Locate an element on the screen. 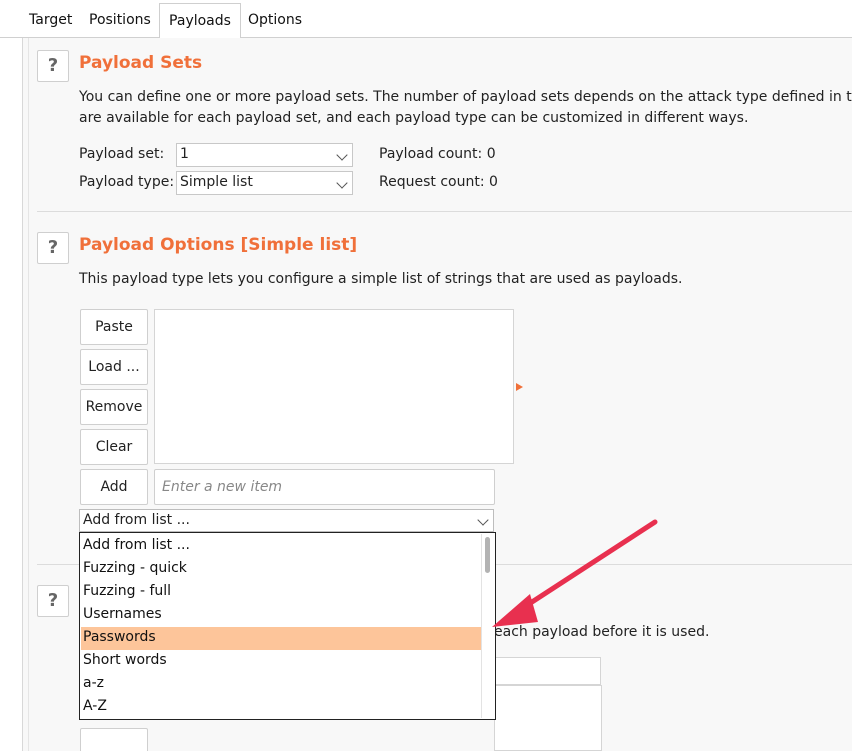 This screenshot has height=751, width=852. tab-target: Target is located at coordinates (50, 22).